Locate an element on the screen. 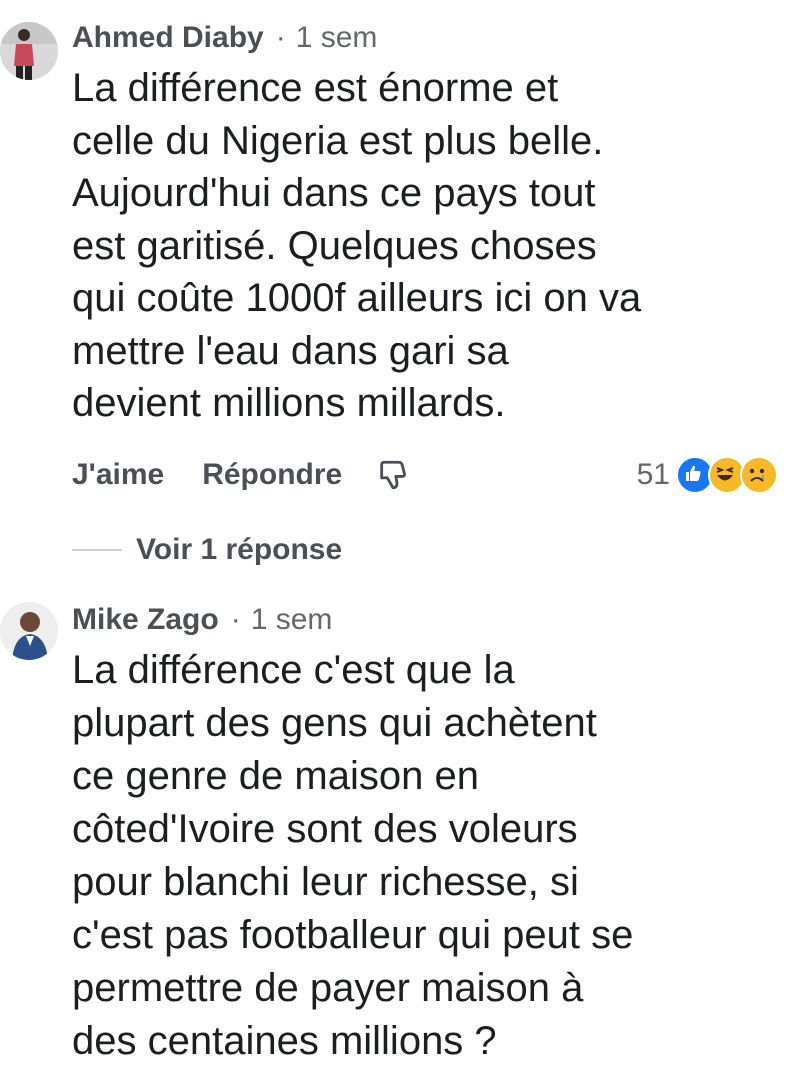  comment-text-line: La différence est énorme et is located at coordinates (315, 88).